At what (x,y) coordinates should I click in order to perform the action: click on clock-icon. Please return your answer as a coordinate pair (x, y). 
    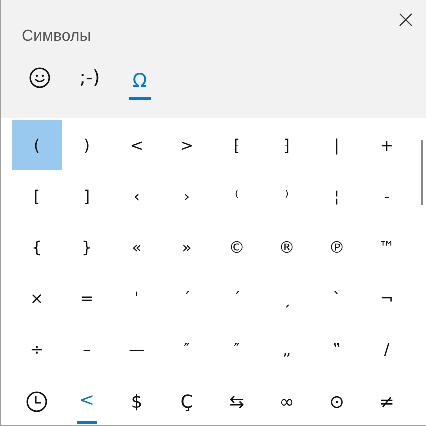
    Looking at the image, I should click on (37, 402).